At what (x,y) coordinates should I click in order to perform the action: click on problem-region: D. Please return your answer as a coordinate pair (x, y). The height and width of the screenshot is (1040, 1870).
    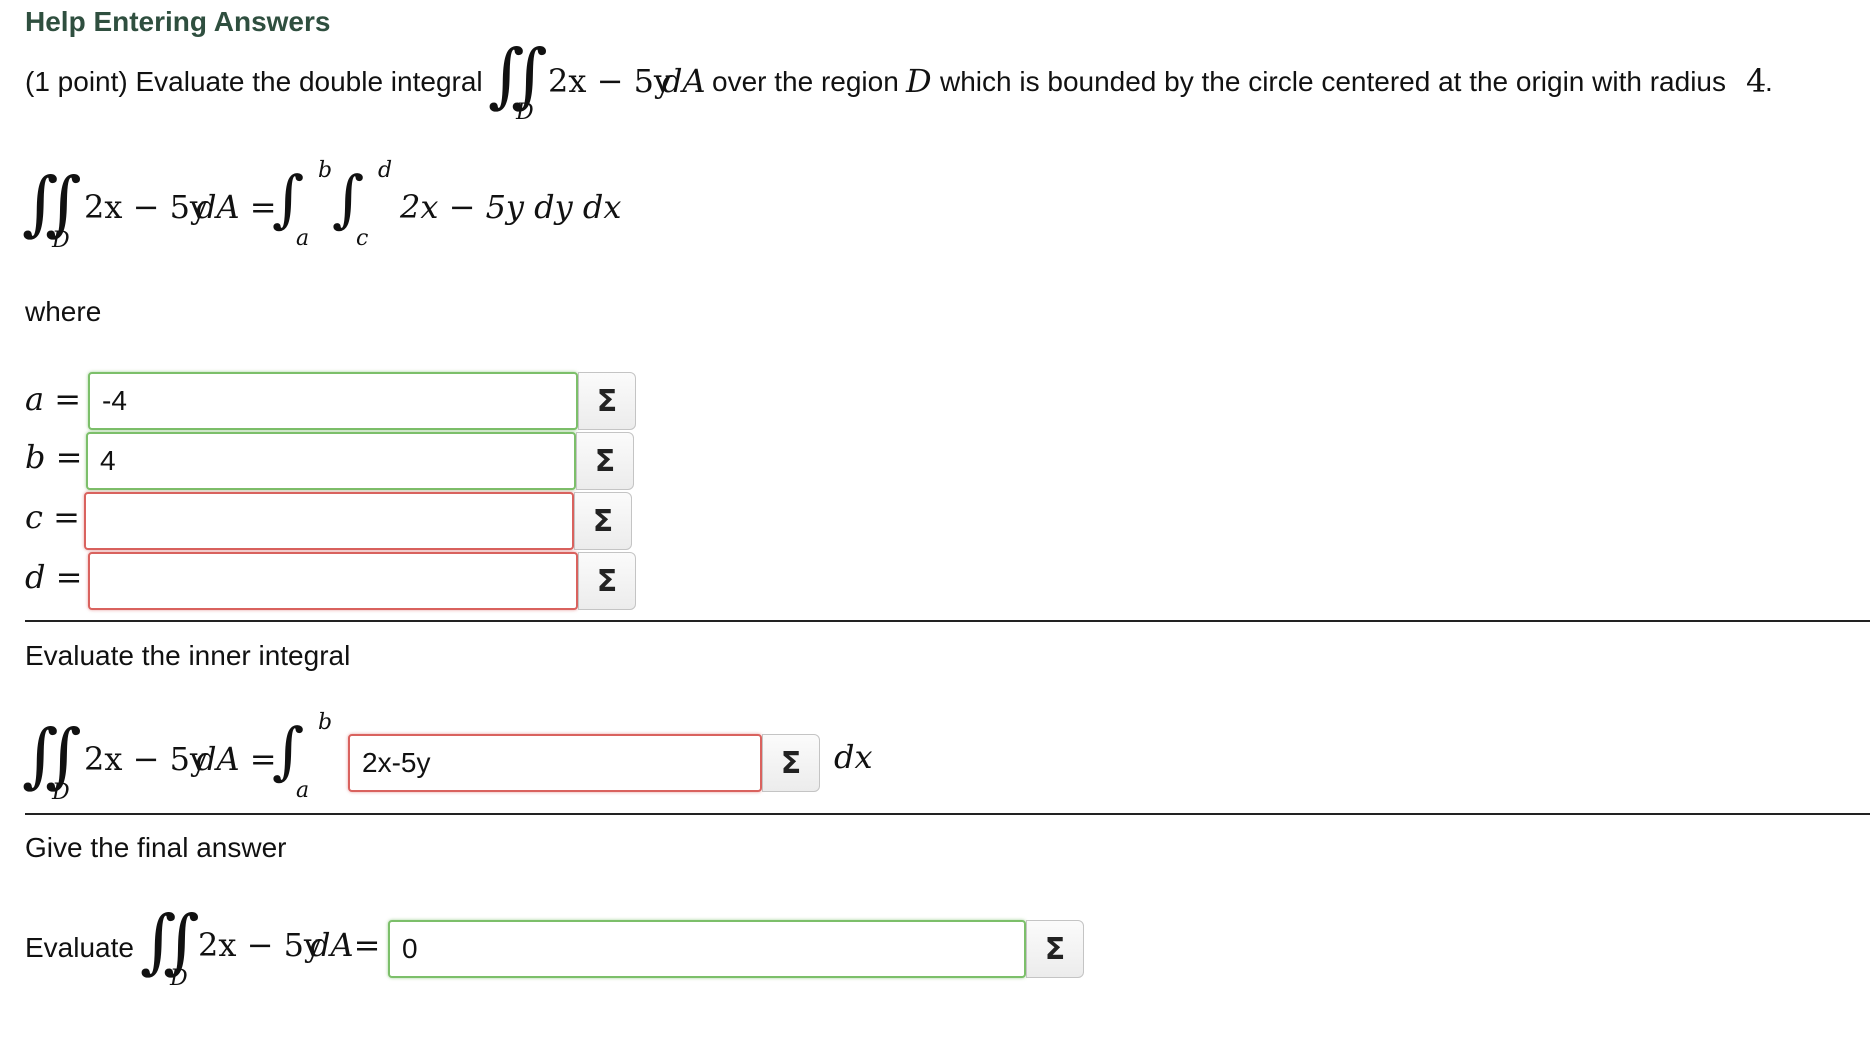
    Looking at the image, I should click on (919, 81).